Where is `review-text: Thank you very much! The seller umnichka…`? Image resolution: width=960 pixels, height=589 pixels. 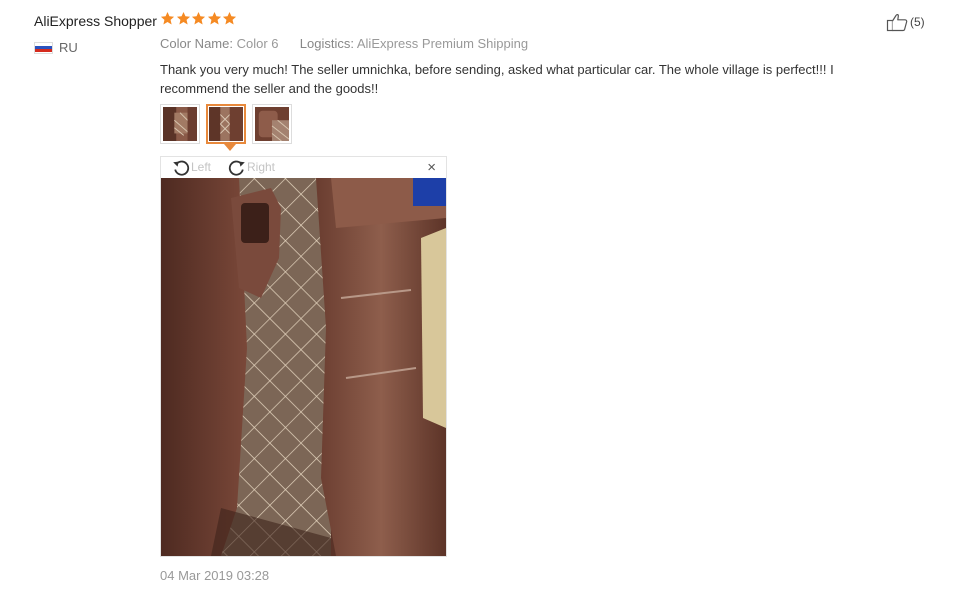 review-text: Thank you very much! The seller umnichka… is located at coordinates (497, 79).